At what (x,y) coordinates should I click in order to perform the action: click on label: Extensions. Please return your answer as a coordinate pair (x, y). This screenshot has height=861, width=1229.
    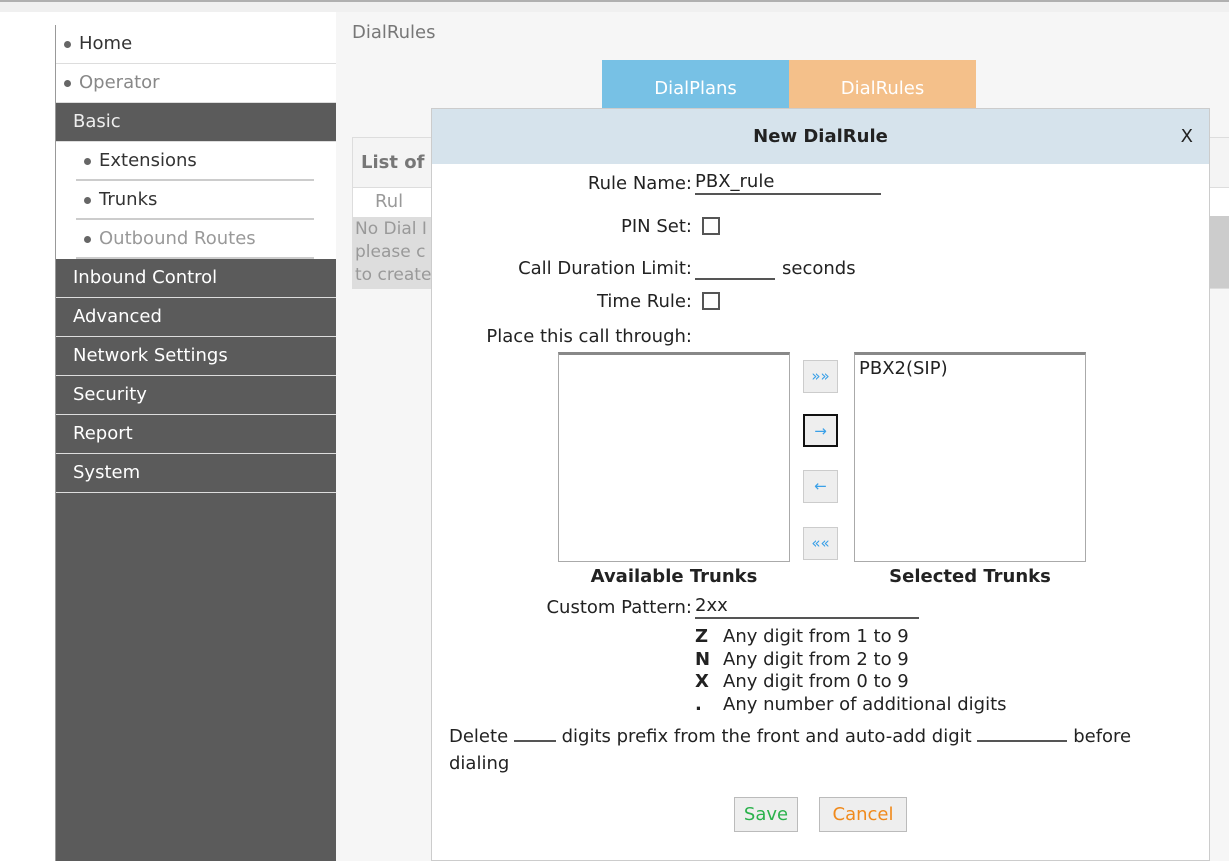
    Looking at the image, I should click on (148, 160).